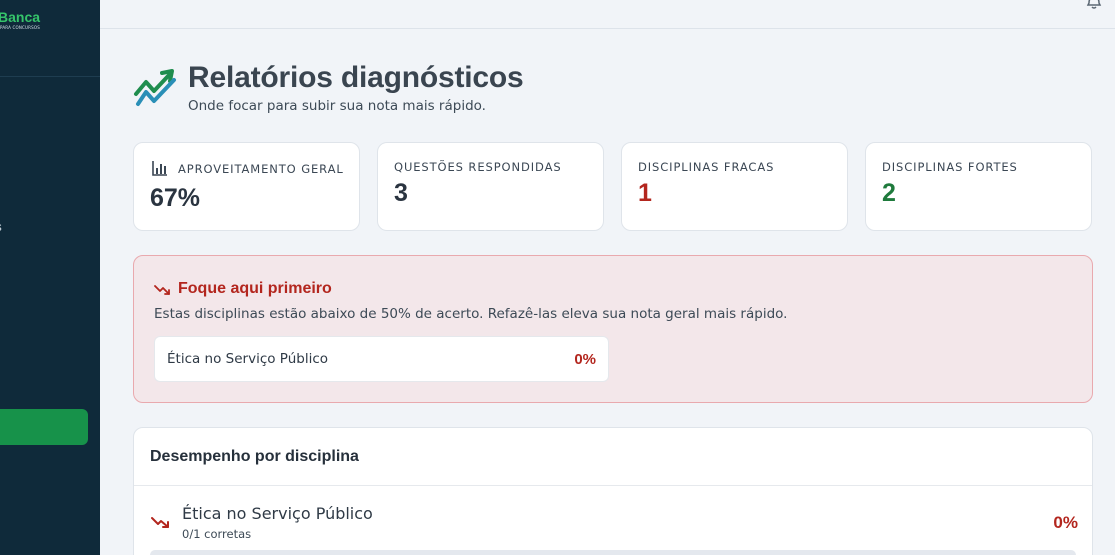 This screenshot has height=555, width=1115. I want to click on stat-value: 1, so click(645, 193).